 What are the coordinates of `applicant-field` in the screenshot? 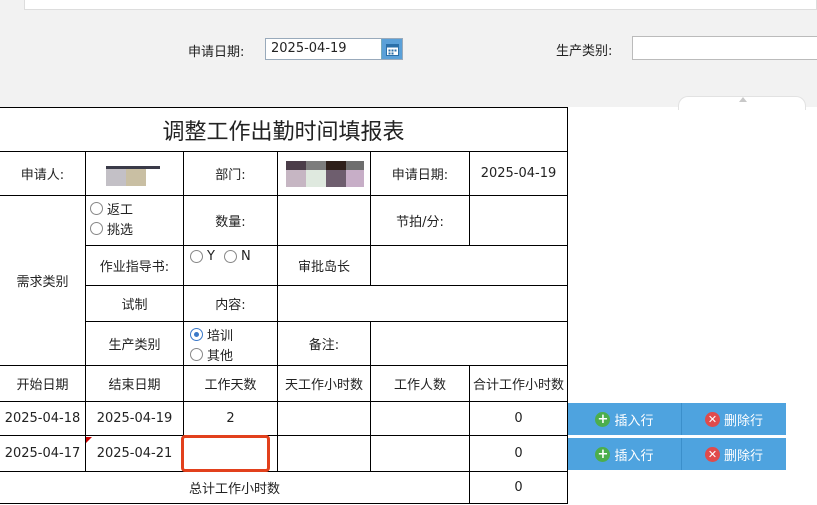 It's located at (135, 174).